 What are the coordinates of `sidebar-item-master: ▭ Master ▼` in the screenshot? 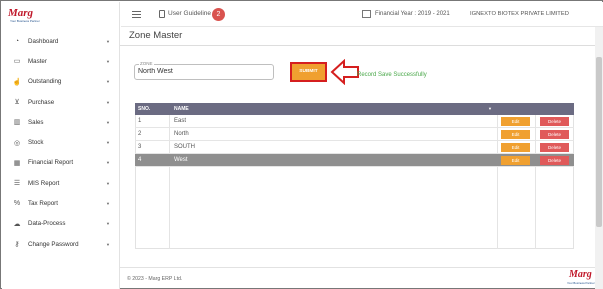 It's located at (61, 61).